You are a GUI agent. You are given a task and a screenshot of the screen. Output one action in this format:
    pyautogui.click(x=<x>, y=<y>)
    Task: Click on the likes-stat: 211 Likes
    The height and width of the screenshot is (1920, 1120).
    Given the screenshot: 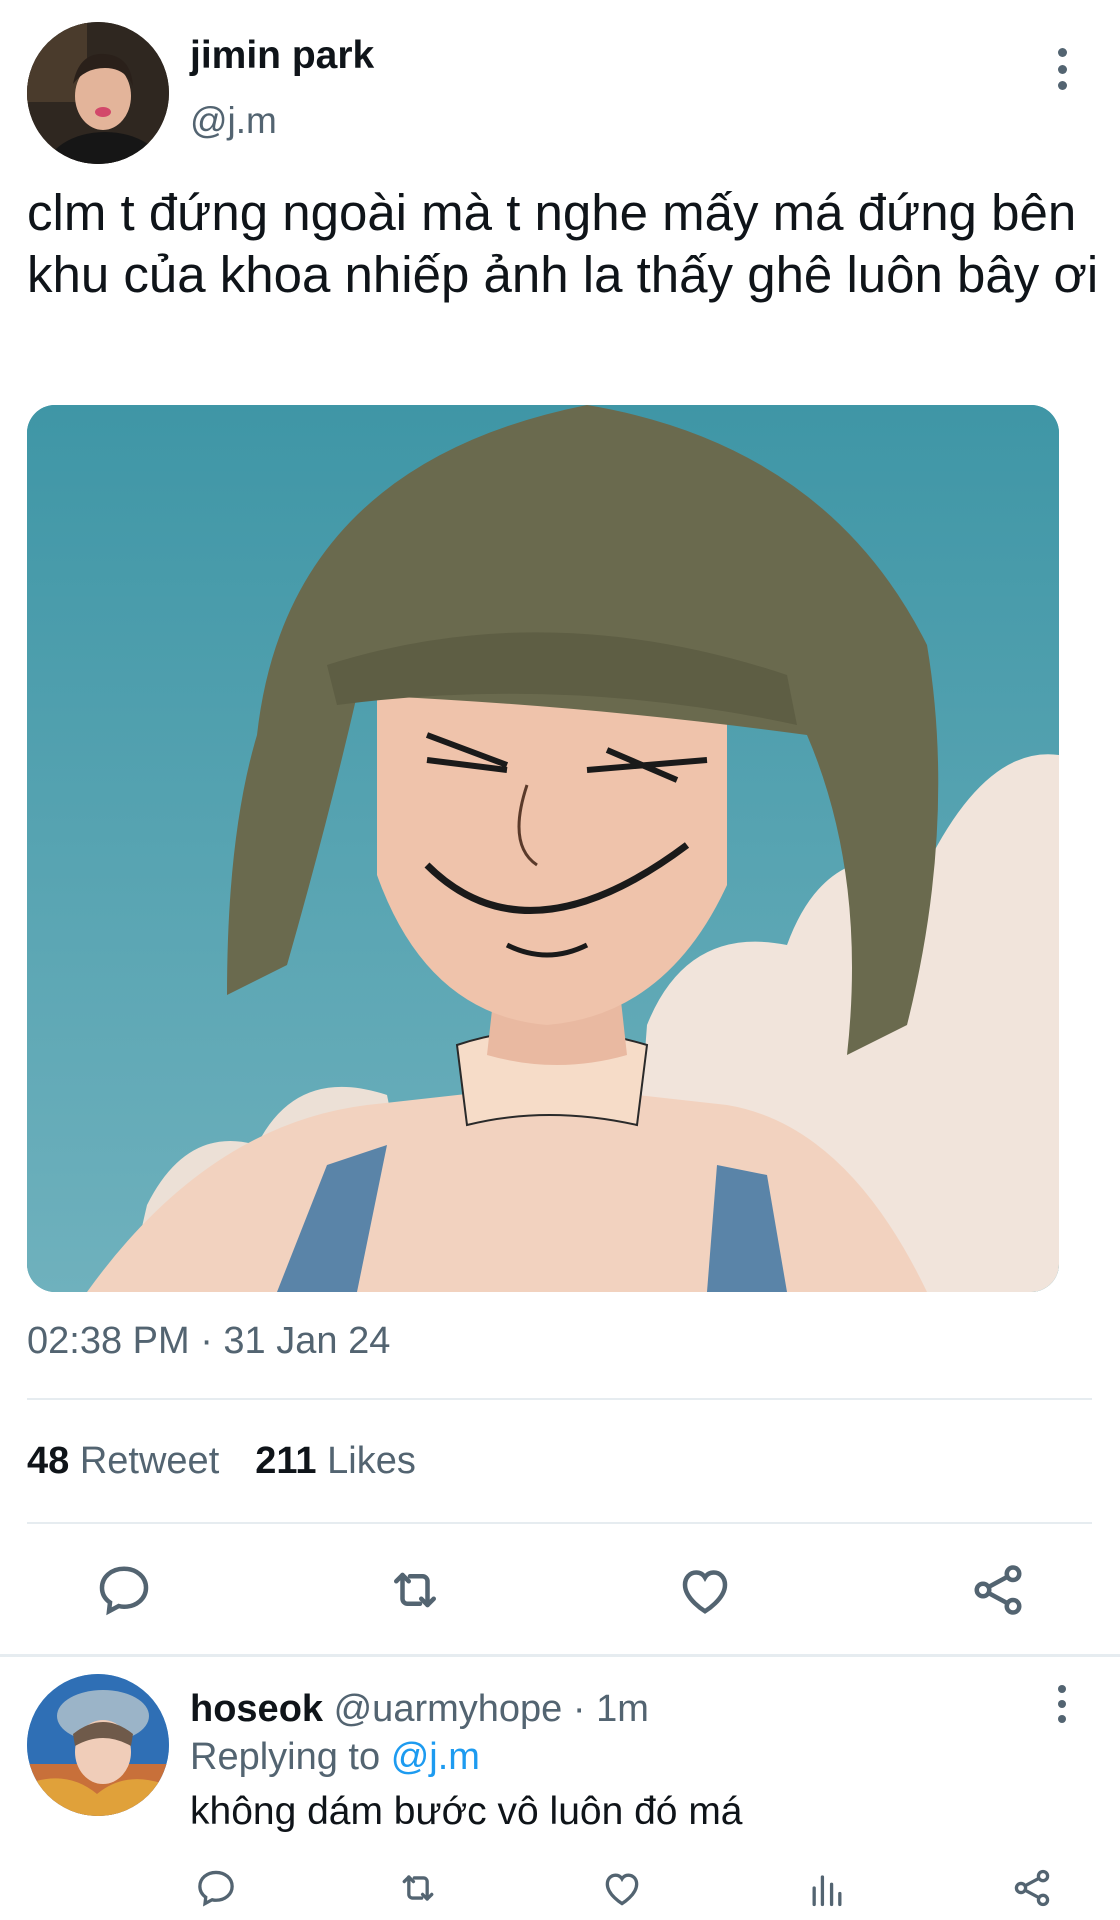 What is the action you would take?
    pyautogui.click(x=335, y=1461)
    